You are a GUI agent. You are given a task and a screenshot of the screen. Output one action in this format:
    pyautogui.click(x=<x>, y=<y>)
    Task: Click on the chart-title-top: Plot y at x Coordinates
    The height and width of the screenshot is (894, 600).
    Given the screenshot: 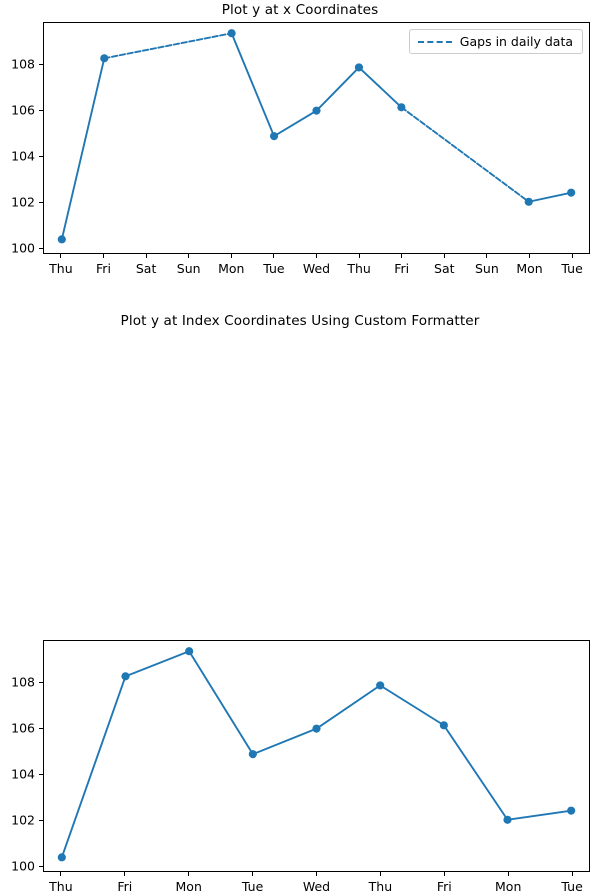 What is the action you would take?
    pyautogui.click(x=300, y=10)
    